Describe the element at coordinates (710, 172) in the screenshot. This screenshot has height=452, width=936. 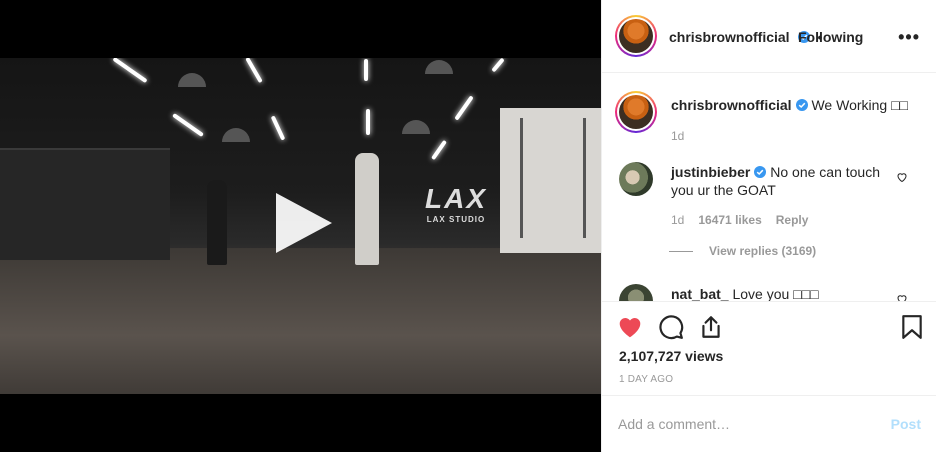
I see `comment-username: justinbieber` at that location.